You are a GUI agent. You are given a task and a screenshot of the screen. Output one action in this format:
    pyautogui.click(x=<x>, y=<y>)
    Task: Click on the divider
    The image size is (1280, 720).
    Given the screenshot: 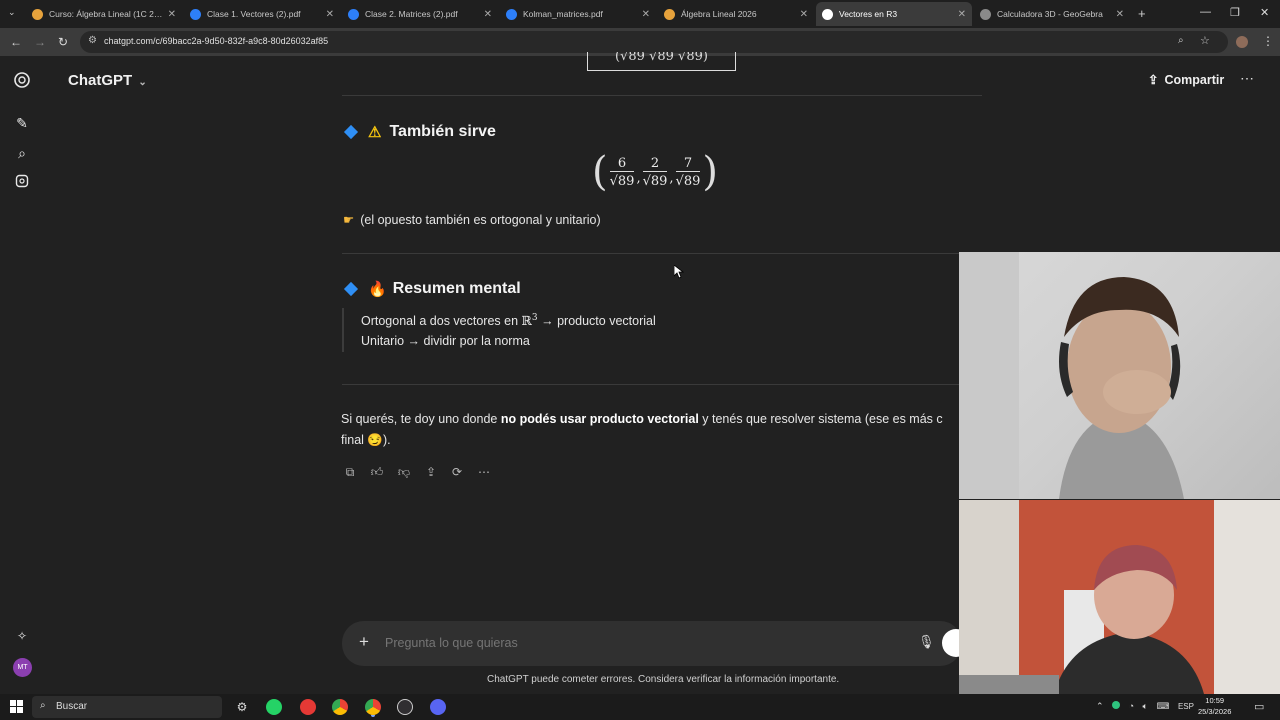 What is the action you would take?
    pyautogui.click(x=662, y=384)
    